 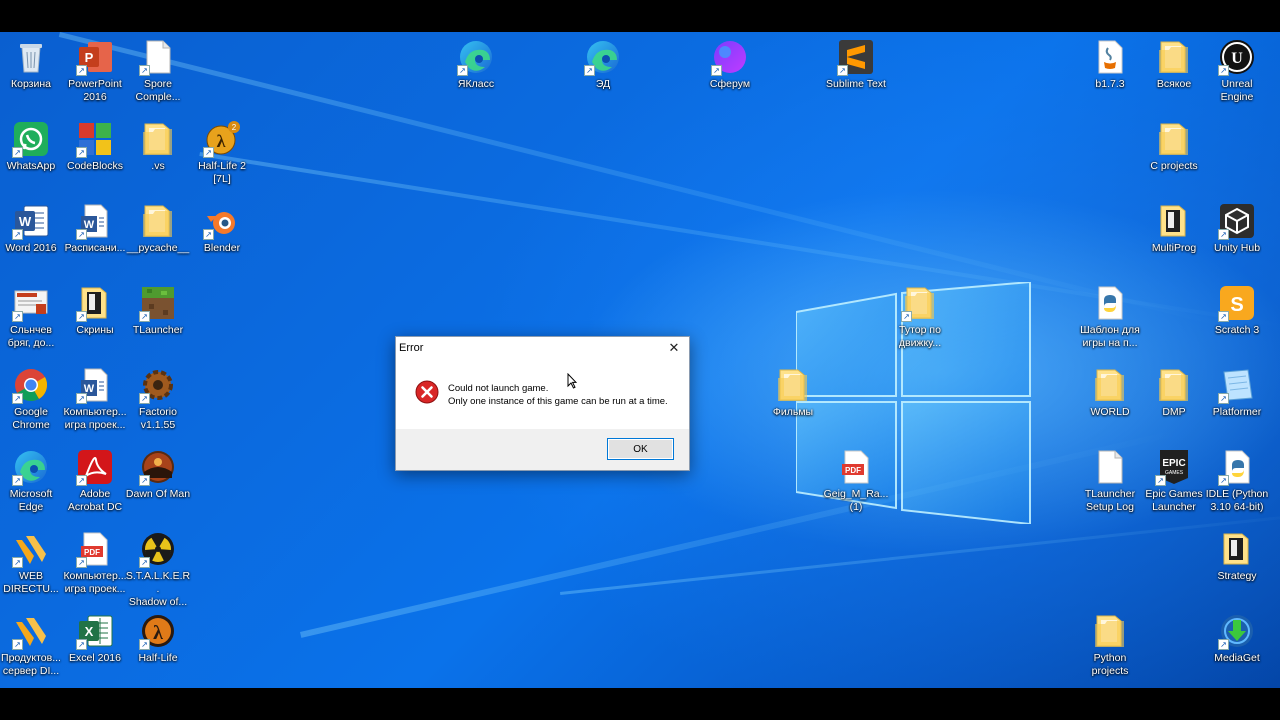 I want to click on desktop-icon: EPIC GAMES ↗ Epic Games Launcher, so click(x=1174, y=481).